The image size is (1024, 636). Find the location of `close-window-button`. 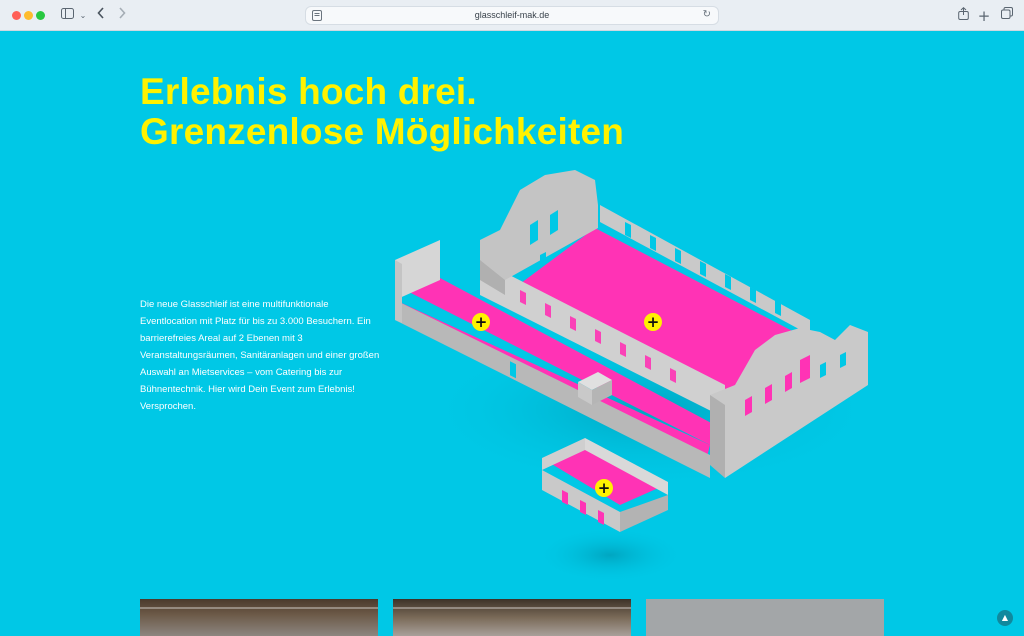

close-window-button is located at coordinates (16, 15).